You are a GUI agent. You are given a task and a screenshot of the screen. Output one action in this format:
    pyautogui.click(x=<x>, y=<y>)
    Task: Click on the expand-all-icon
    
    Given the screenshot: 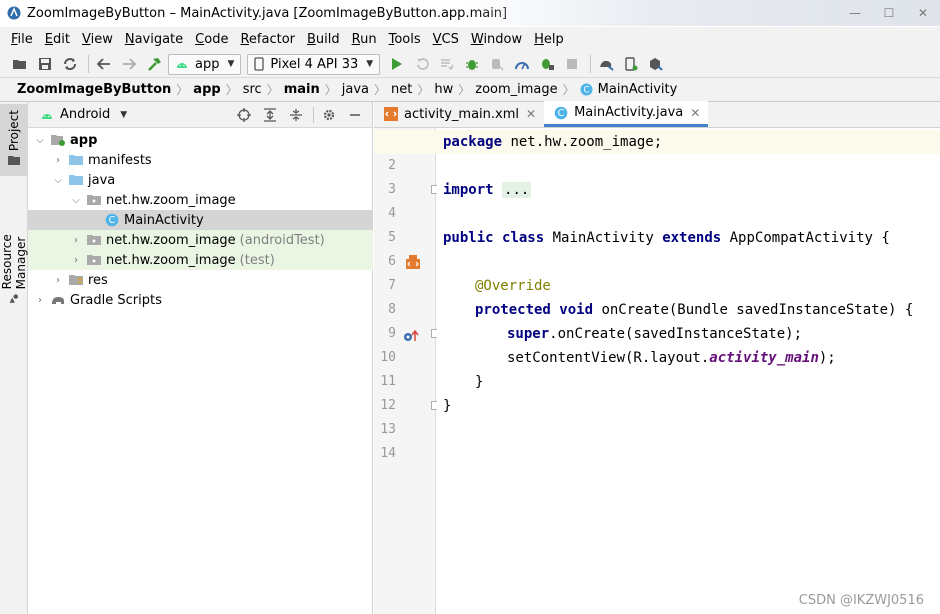 What is the action you would take?
    pyautogui.click(x=270, y=115)
    